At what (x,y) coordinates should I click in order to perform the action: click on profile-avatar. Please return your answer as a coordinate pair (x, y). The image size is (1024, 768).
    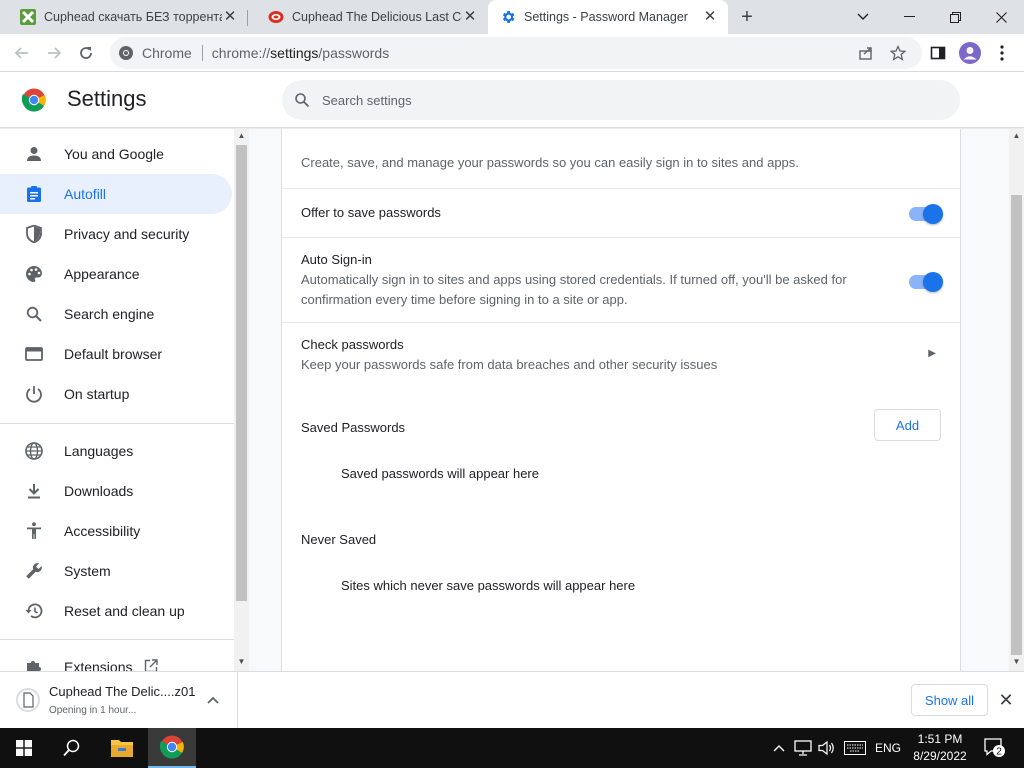
    Looking at the image, I should click on (970, 53).